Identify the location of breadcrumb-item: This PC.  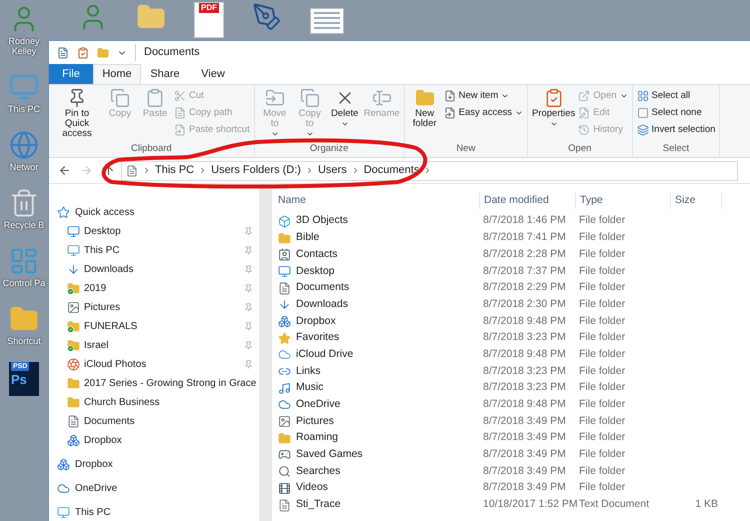
(174, 170).